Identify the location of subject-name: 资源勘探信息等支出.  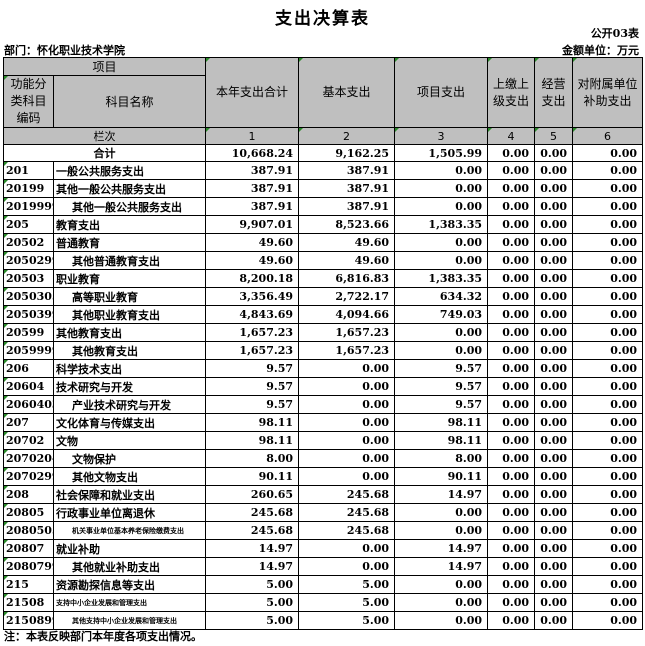
(129, 584).